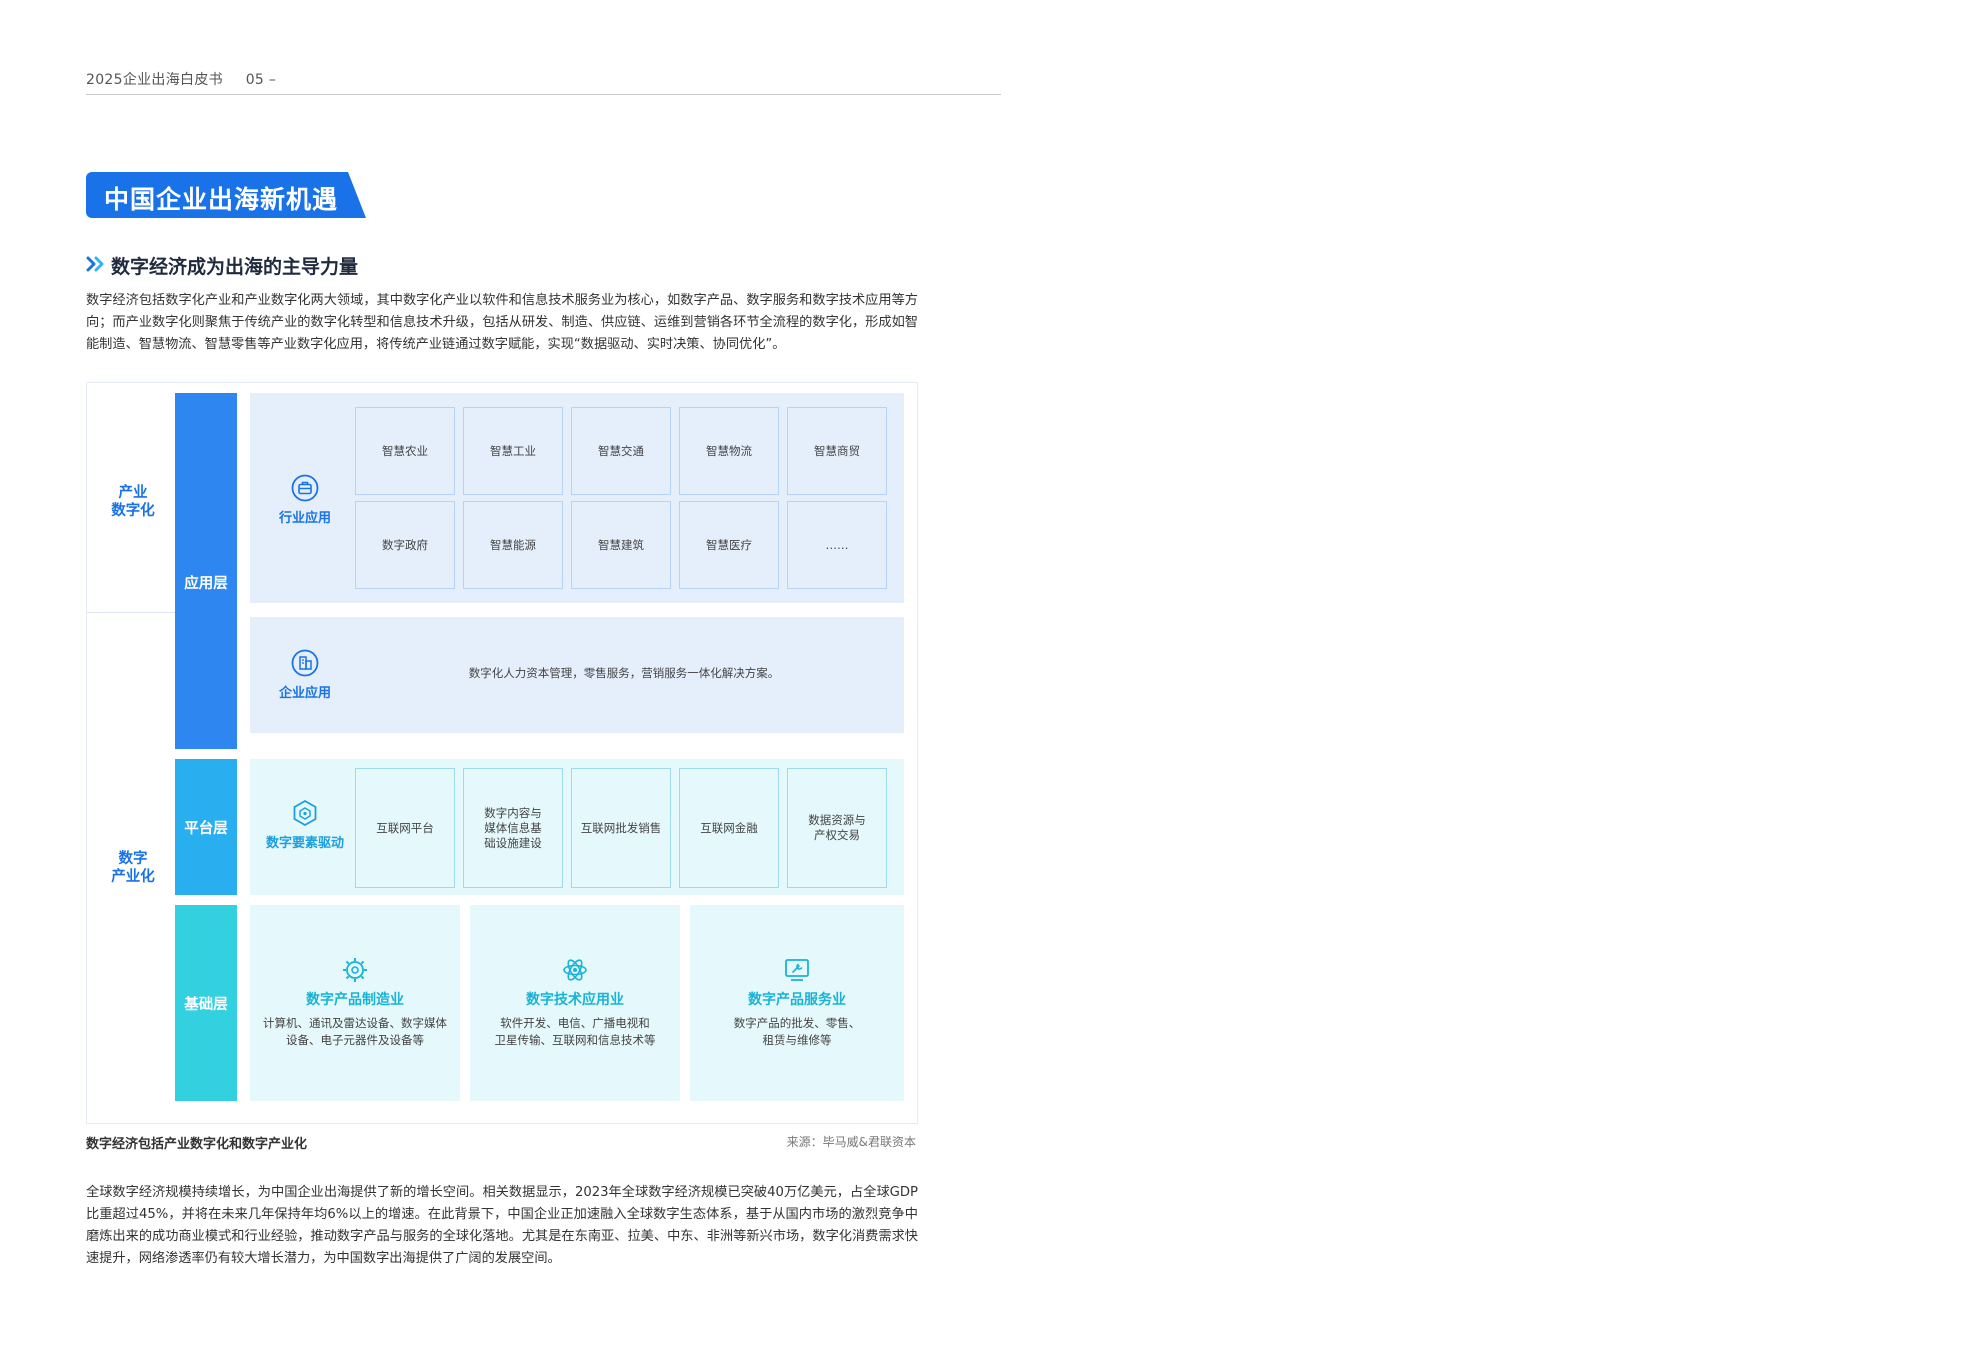  What do you see at coordinates (355, 1031) in the screenshot?
I see `foundation-description: 计算机、通讯及雷达设备、数字媒体 设备、电子元器件及设备等` at bounding box center [355, 1031].